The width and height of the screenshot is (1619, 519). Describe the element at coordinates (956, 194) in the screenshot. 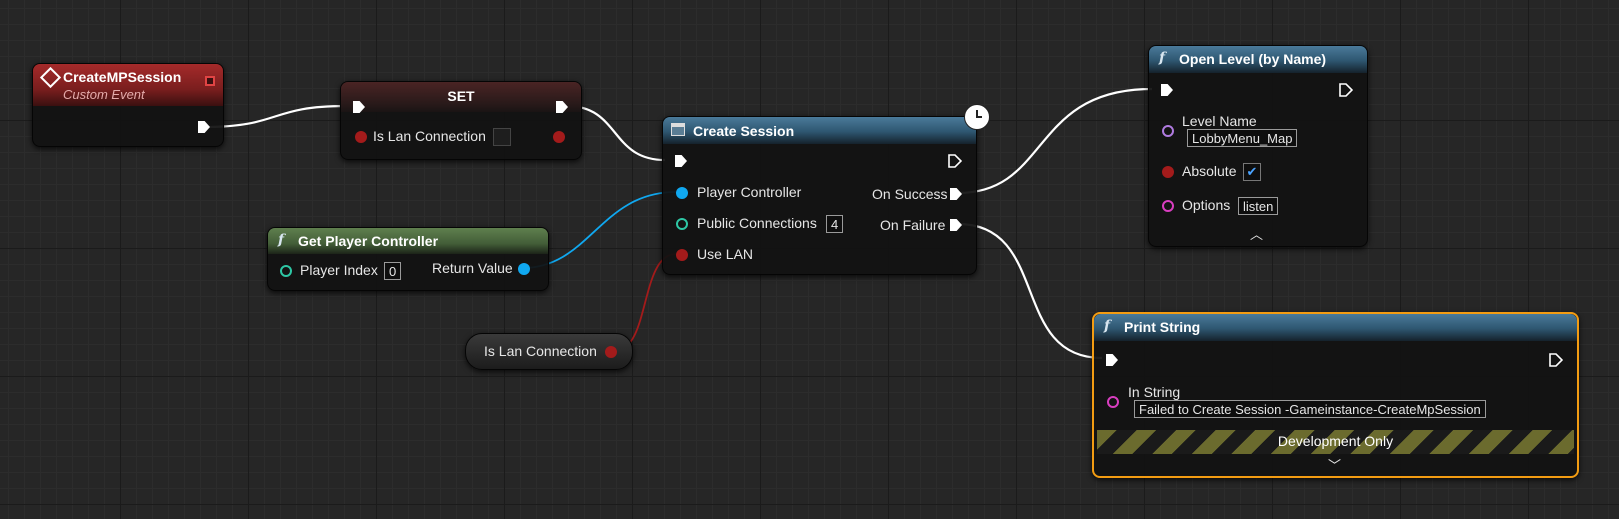

I see `on-success-exec-out` at that location.